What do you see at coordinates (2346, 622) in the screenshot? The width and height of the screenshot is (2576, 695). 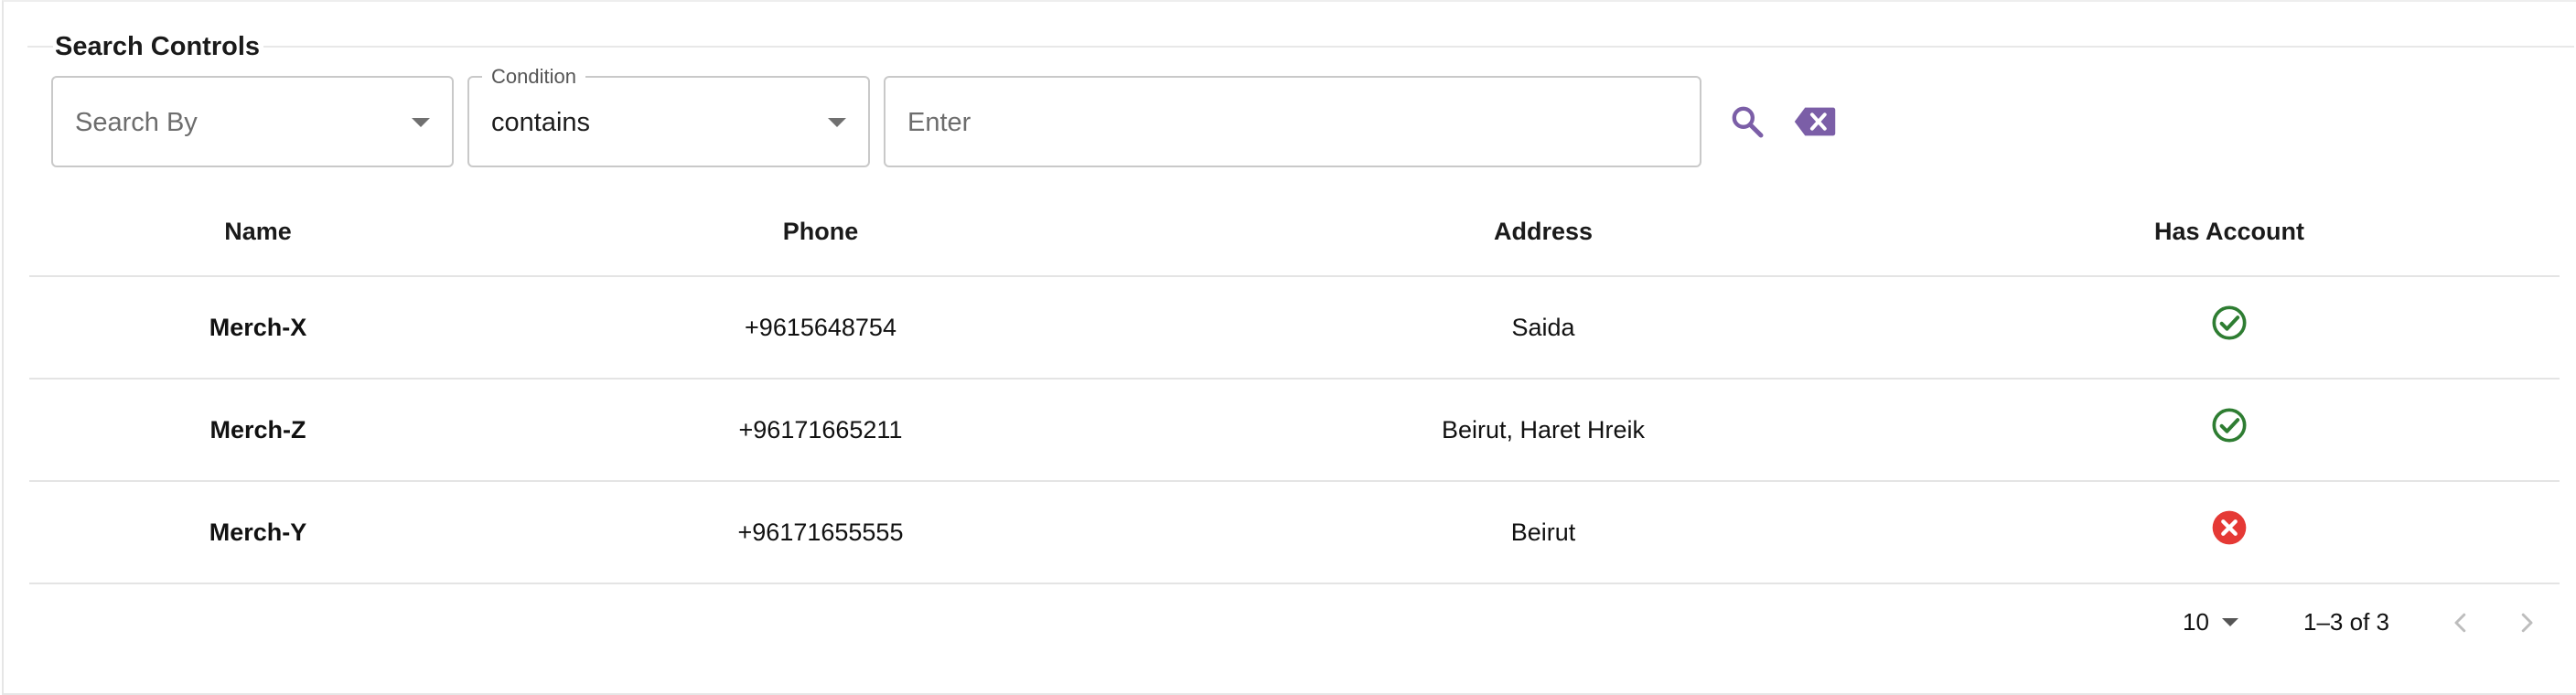 I see `pagination-range: 1–3 of 3` at bounding box center [2346, 622].